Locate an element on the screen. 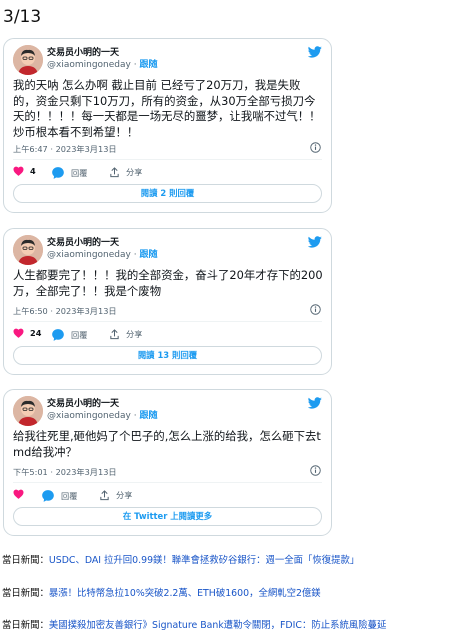 Image resolution: width=462 pixels, height=640 pixels. news-item: 當日新聞：暴漲！比特幣急拉10%突破2.2萬、ETH破1600，全網軋空2億鎂 is located at coordinates (161, 592).